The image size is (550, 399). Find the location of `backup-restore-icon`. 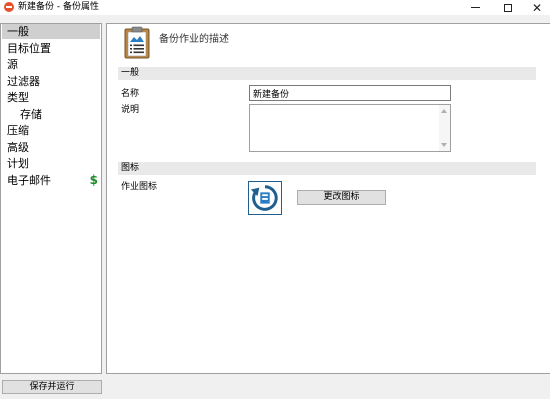

backup-restore-icon is located at coordinates (264, 198).